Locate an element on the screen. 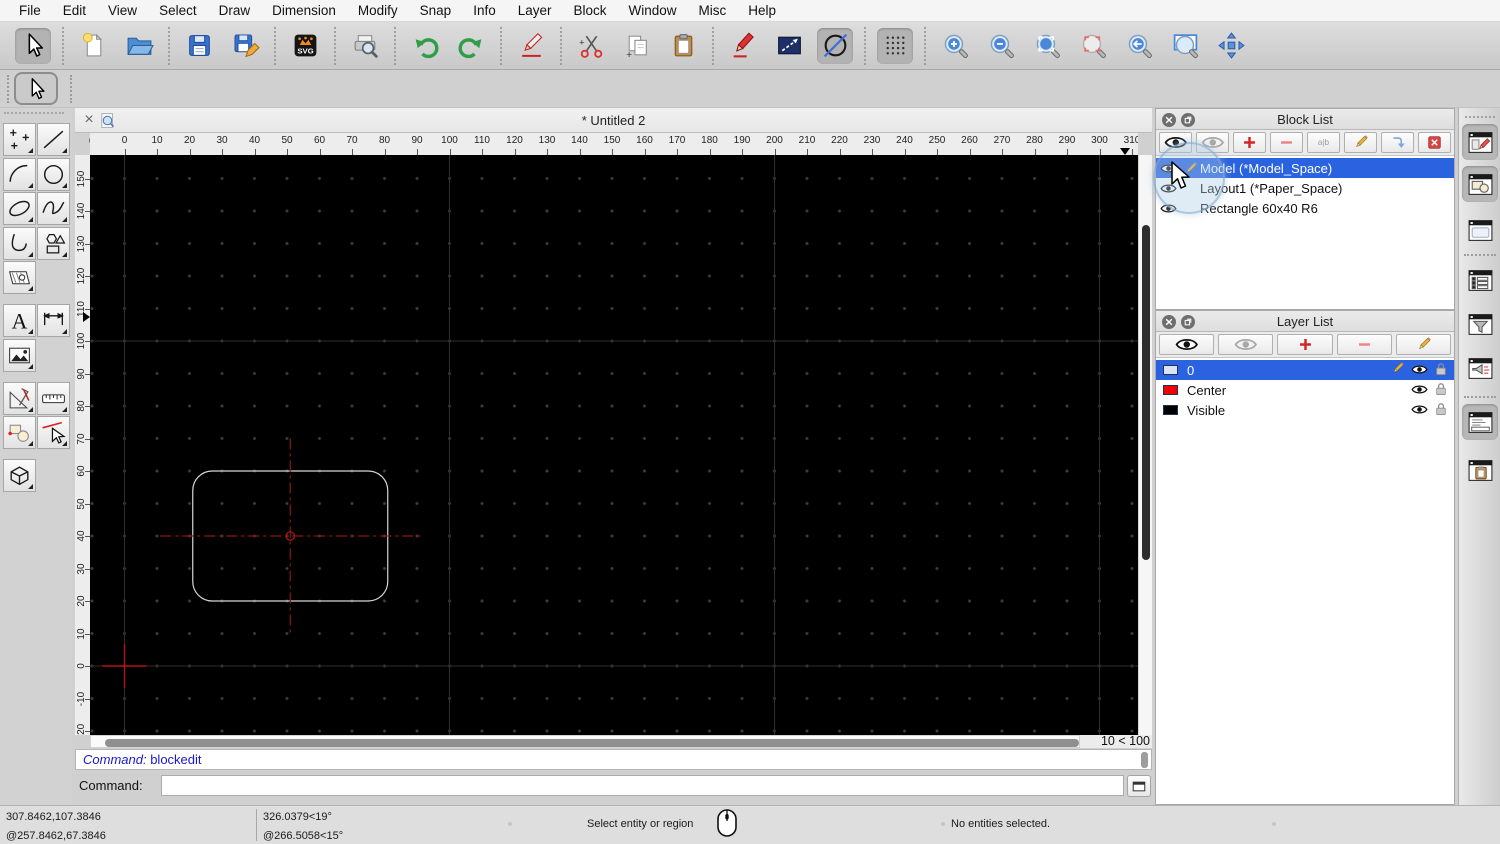  paste-button is located at coordinates (683, 46).